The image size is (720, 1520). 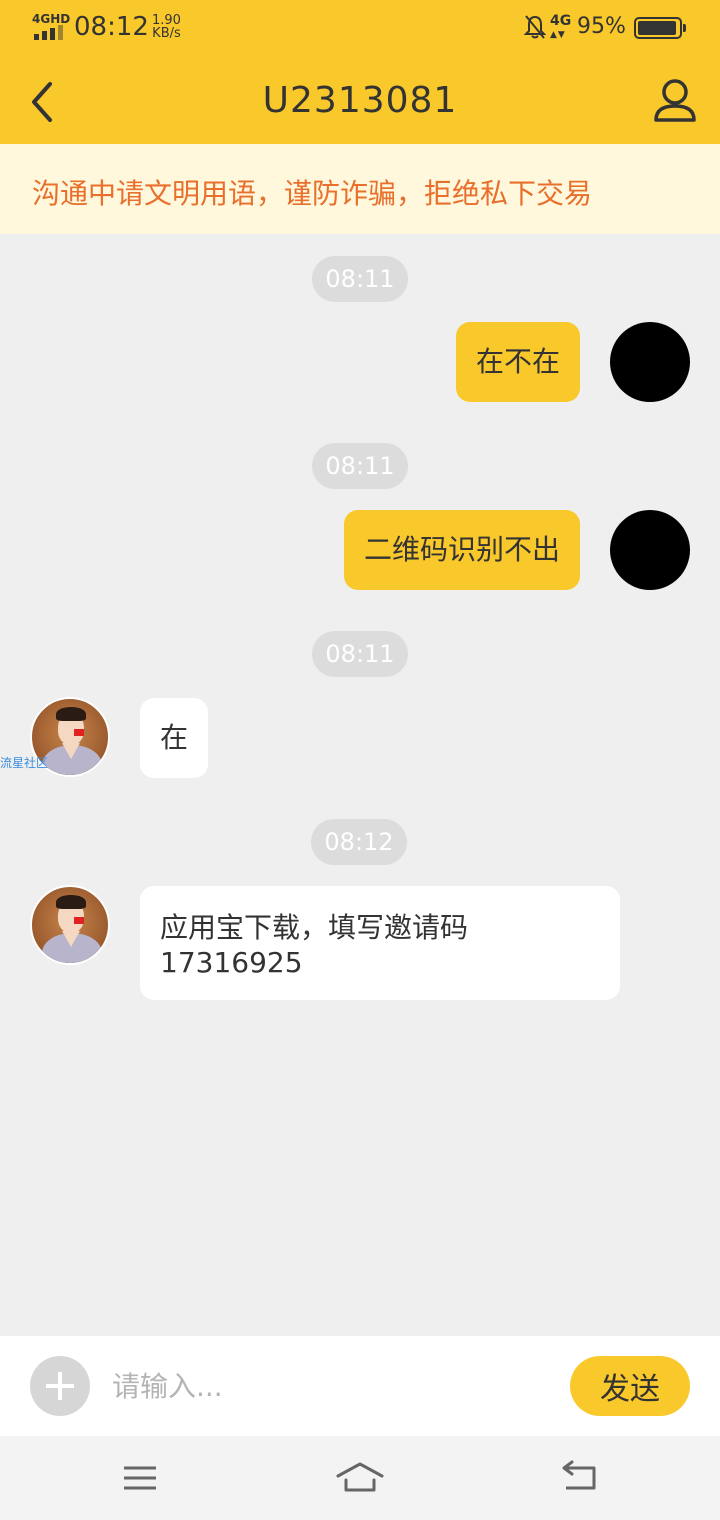 I want to click on mobile-data-label: 4G, so click(x=561, y=21).